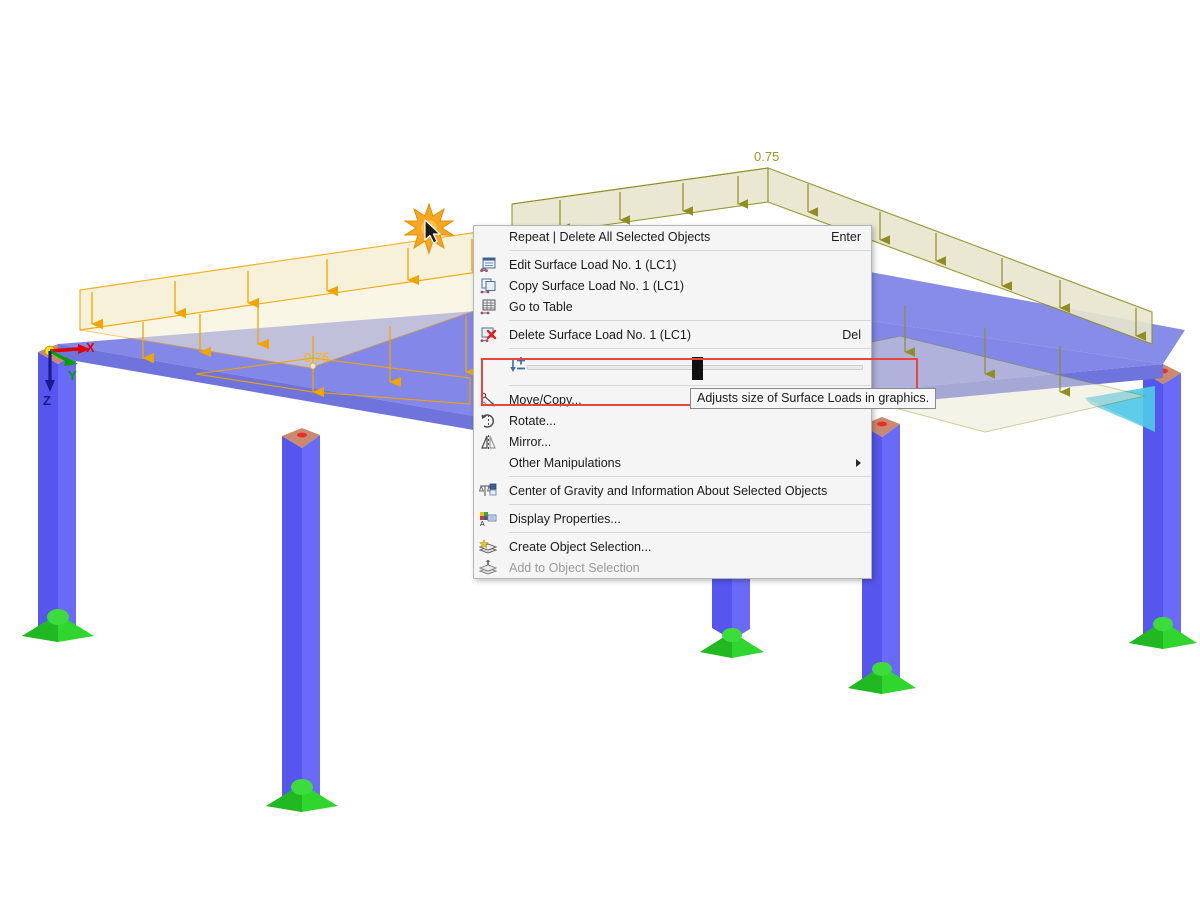 This screenshot has width=1200, height=900. I want to click on slider-track, so click(695, 368).